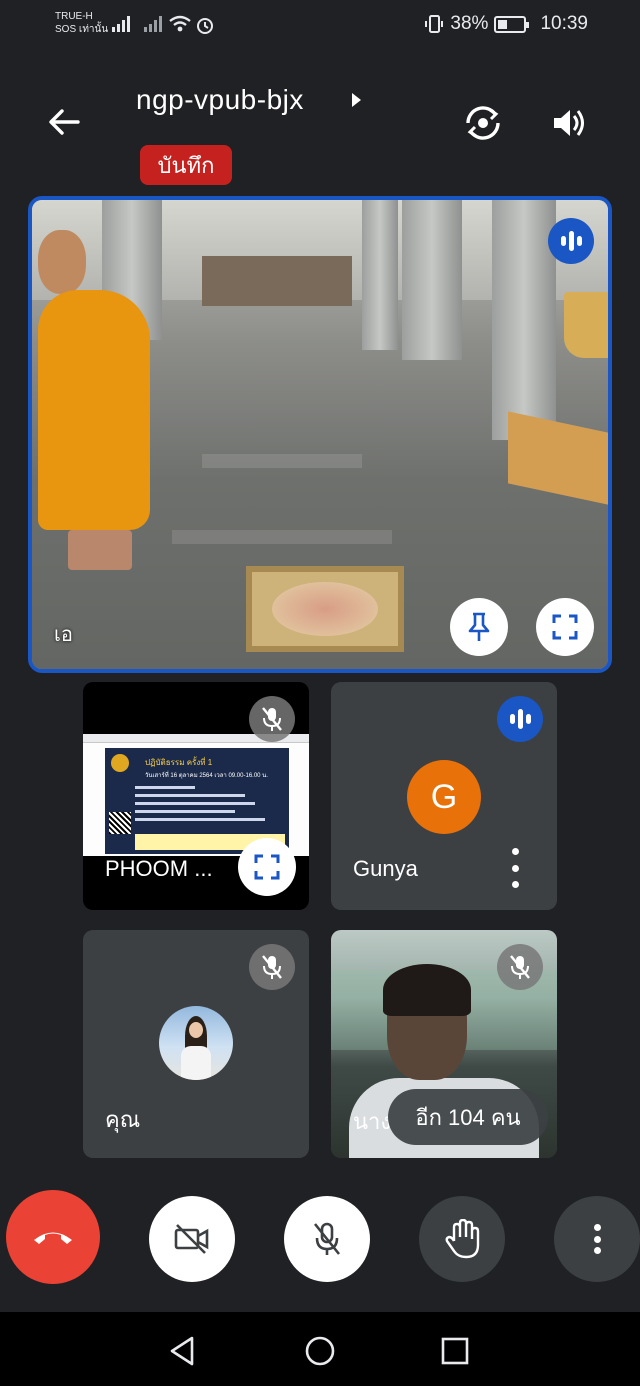  Describe the element at coordinates (123, 1119) in the screenshot. I see `participant-name: คุณ` at that location.